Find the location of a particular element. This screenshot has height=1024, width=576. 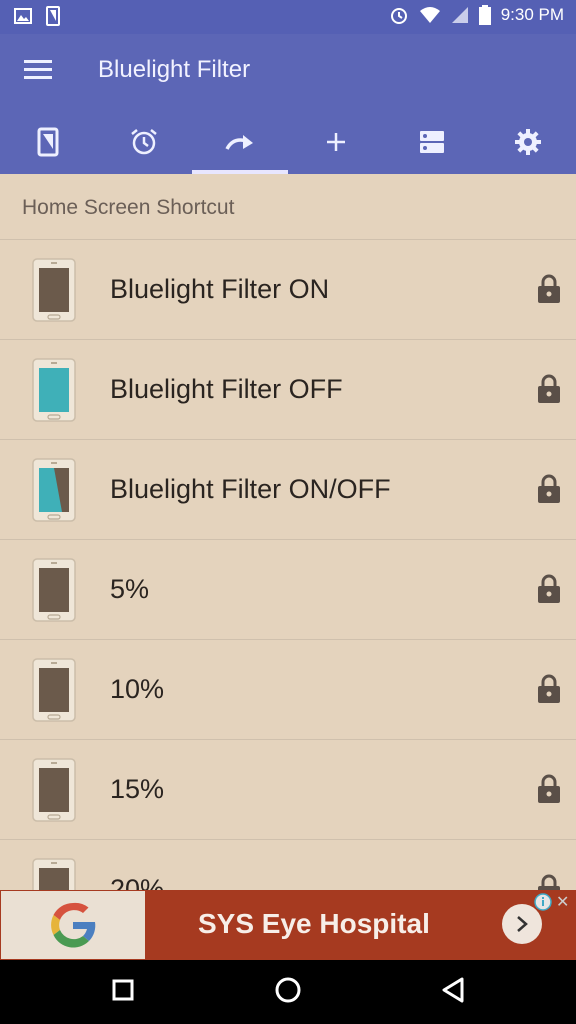

list-item: 15% is located at coordinates (288, 790).